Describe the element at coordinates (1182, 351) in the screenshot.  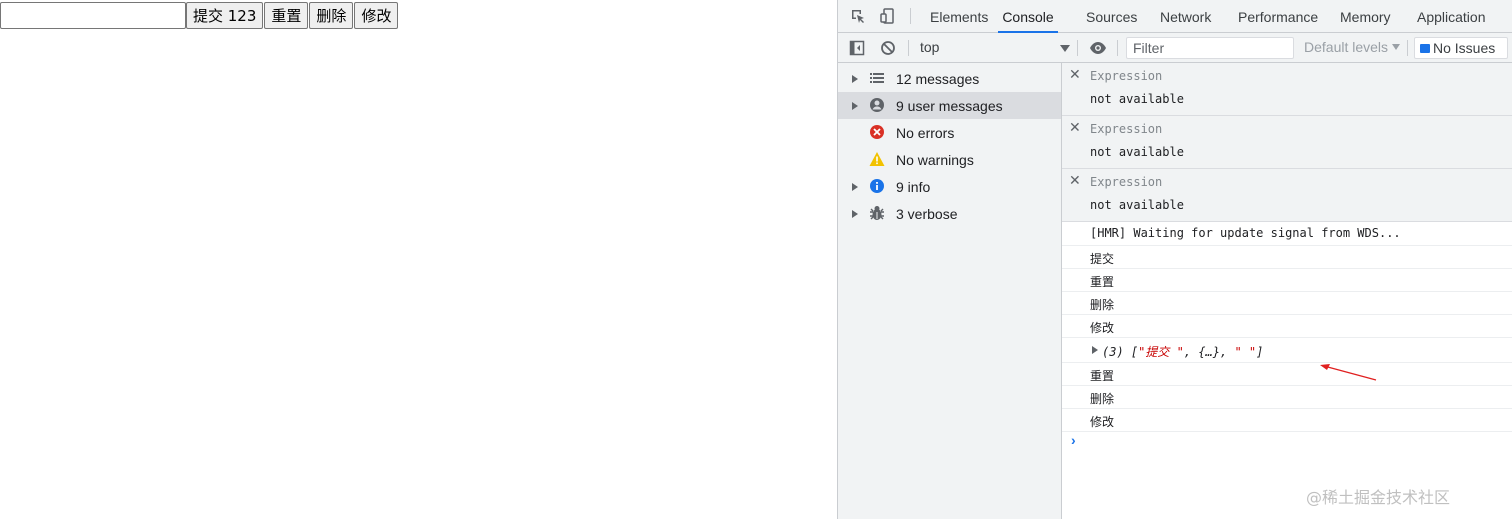
I see `array-preview: (3) ["提交 ", {…}, " "]` at that location.